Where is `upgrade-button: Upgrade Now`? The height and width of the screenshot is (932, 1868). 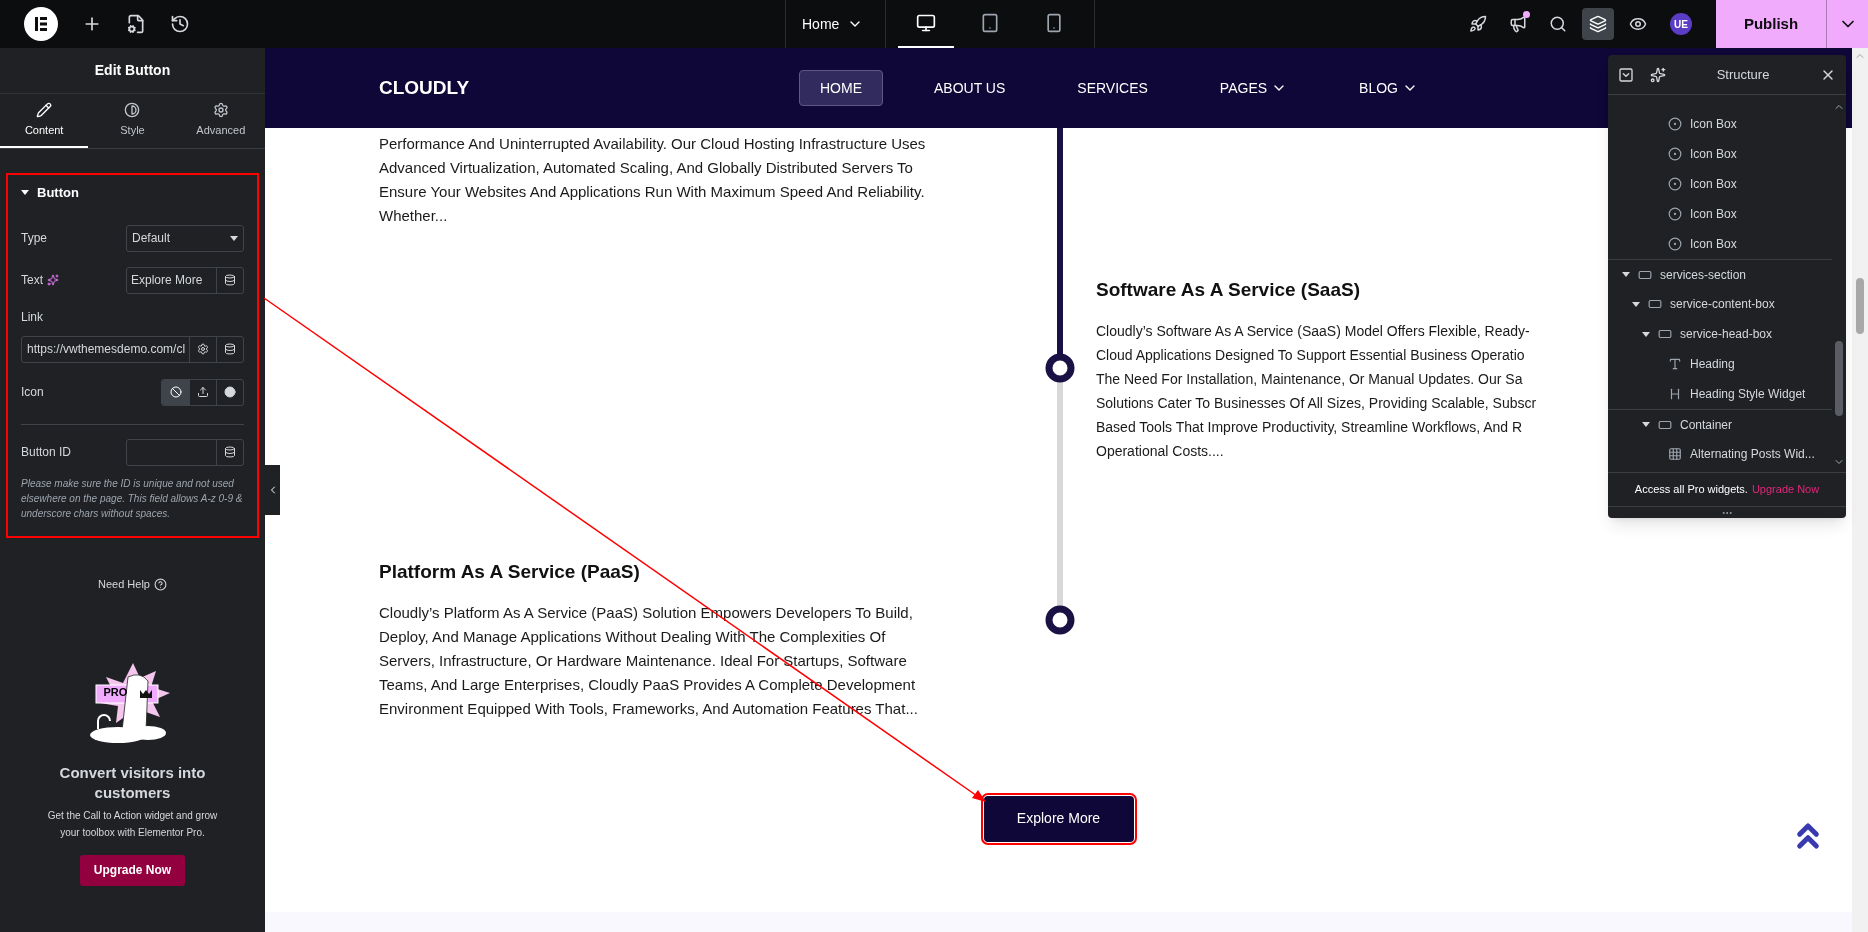
upgrade-button: Upgrade Now is located at coordinates (132, 870).